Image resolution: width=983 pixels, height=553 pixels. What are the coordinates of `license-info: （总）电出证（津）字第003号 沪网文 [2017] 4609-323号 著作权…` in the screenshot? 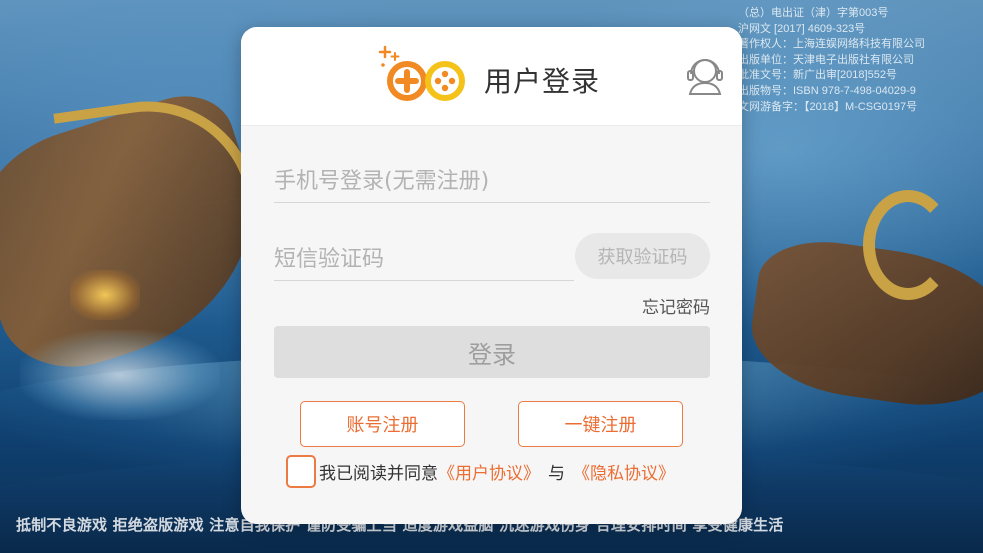 It's located at (858, 60).